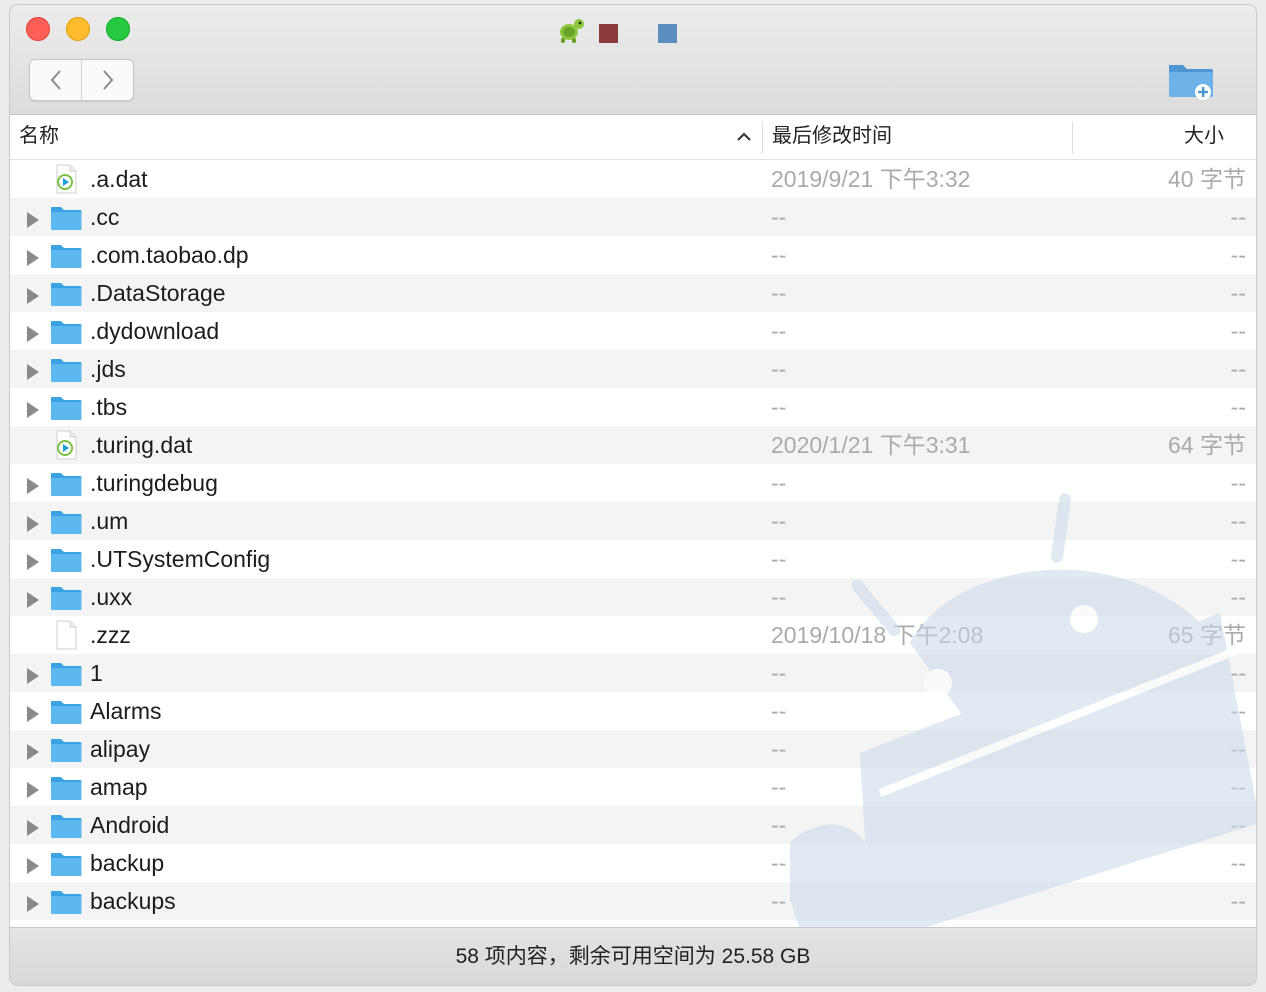 This screenshot has height=992, width=1266. I want to click on list-item: .jds -- --, so click(633, 369).